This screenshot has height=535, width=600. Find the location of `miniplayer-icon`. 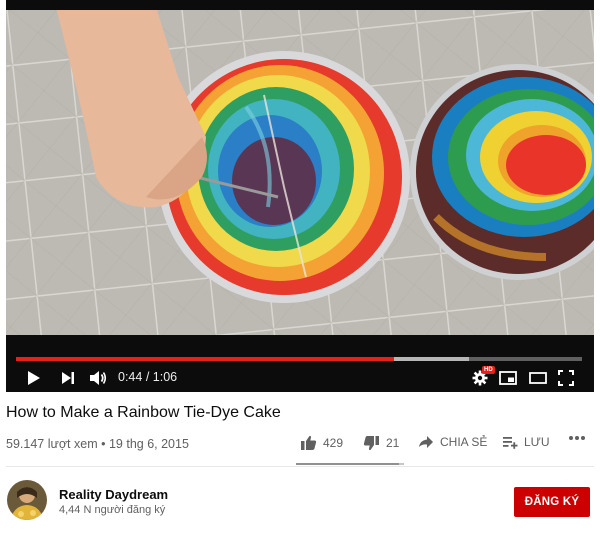

miniplayer-icon is located at coordinates (508, 378).